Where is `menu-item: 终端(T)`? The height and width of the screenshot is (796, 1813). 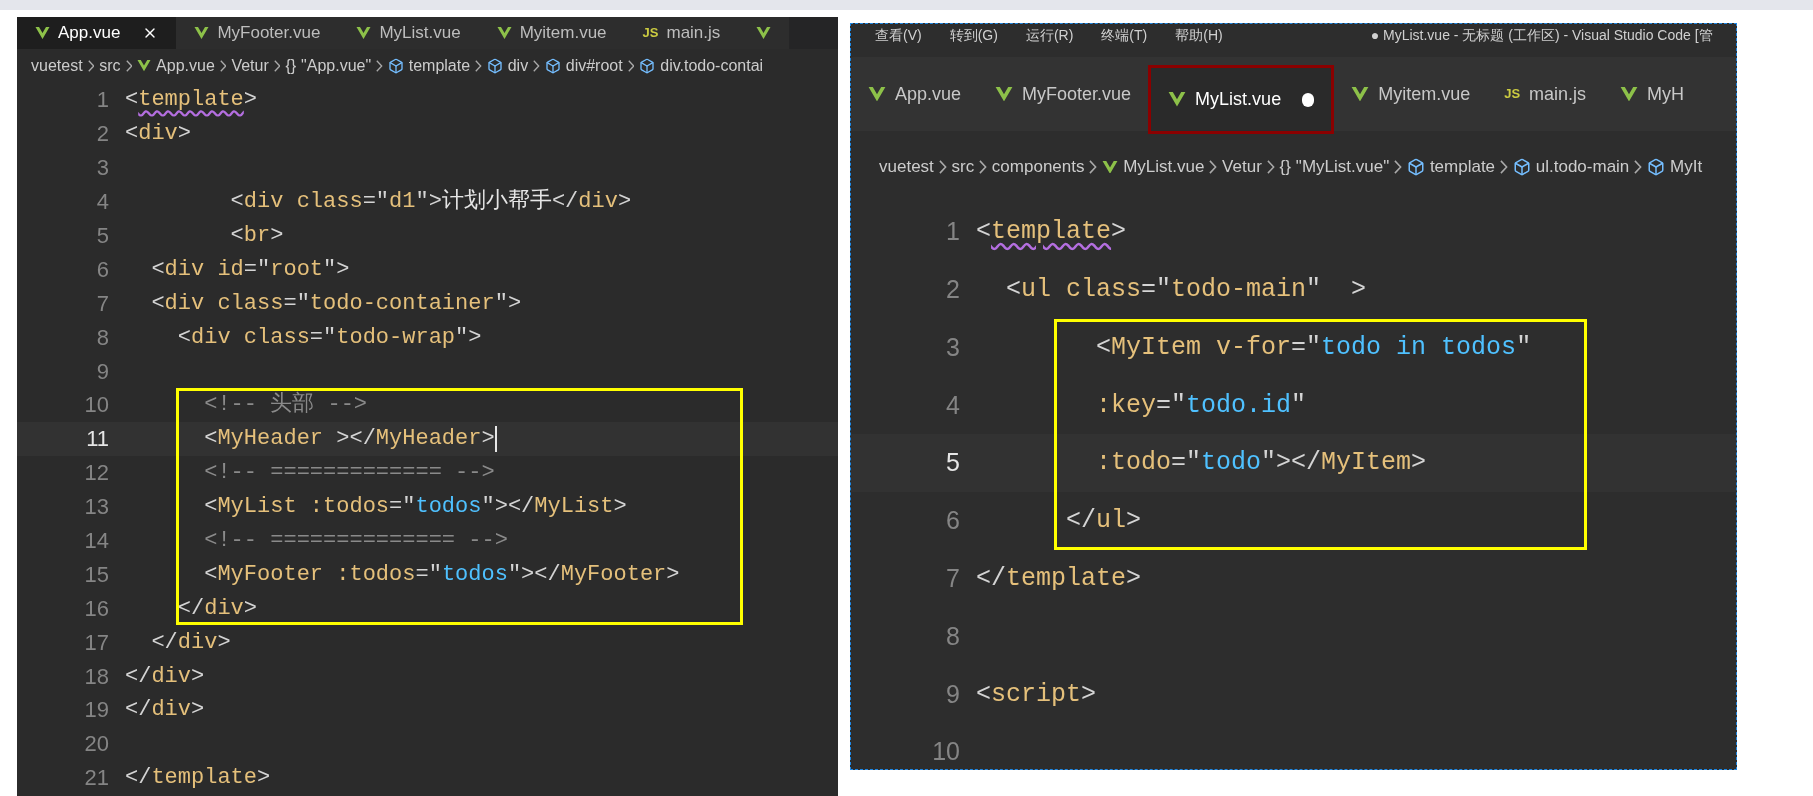 menu-item: 终端(T) is located at coordinates (1124, 35).